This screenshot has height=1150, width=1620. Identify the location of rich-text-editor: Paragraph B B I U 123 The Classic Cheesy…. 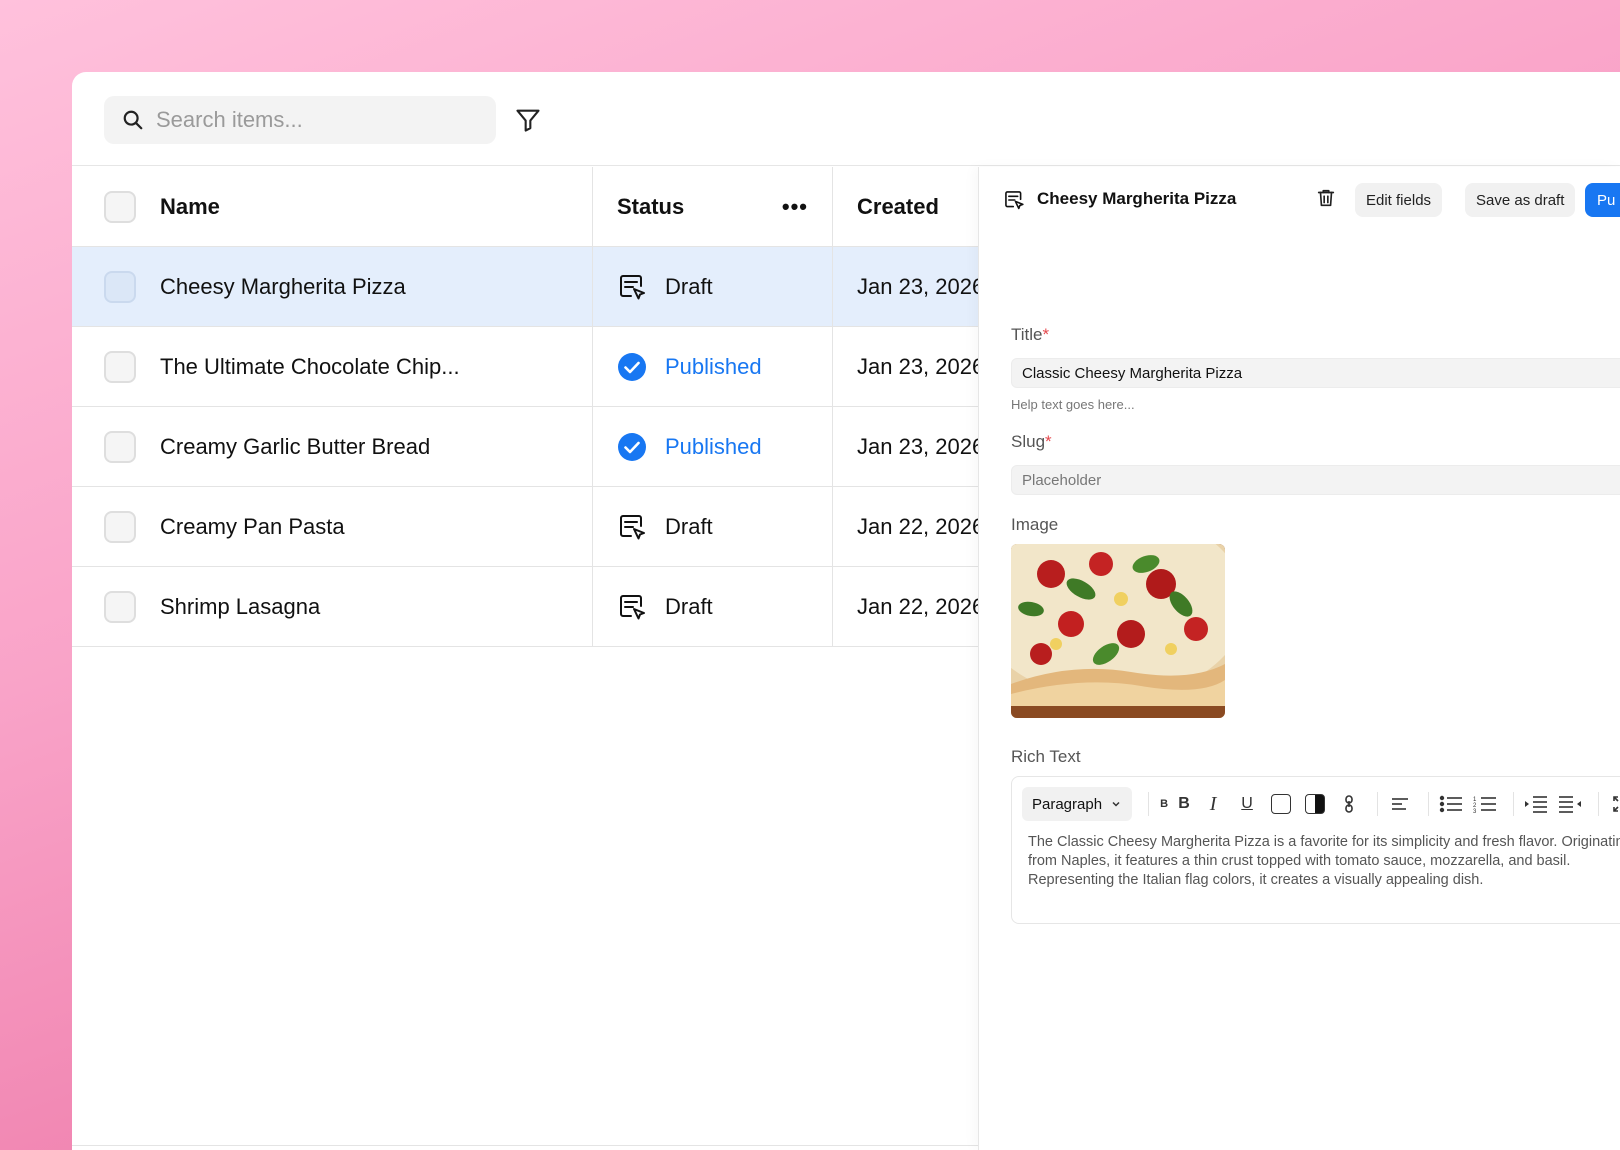
(1315, 850).